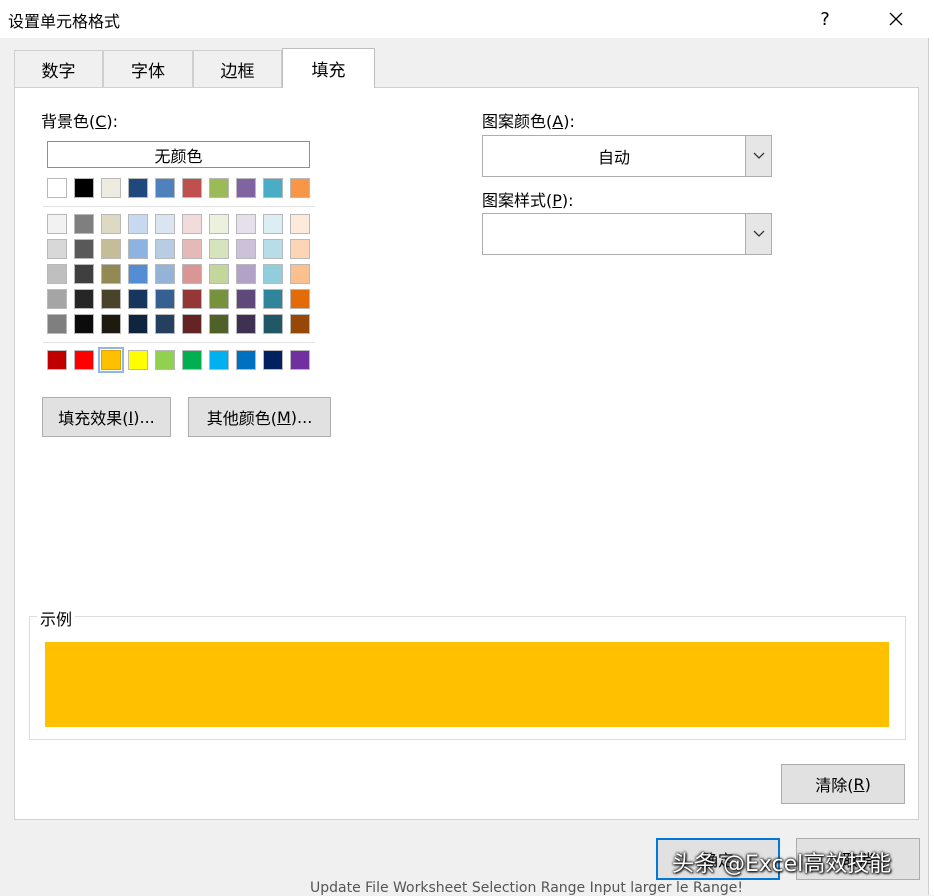 Image resolution: width=934 pixels, height=896 pixels. What do you see at coordinates (467, 19) in the screenshot?
I see `title-bar: 设置单元格格式 ?` at bounding box center [467, 19].